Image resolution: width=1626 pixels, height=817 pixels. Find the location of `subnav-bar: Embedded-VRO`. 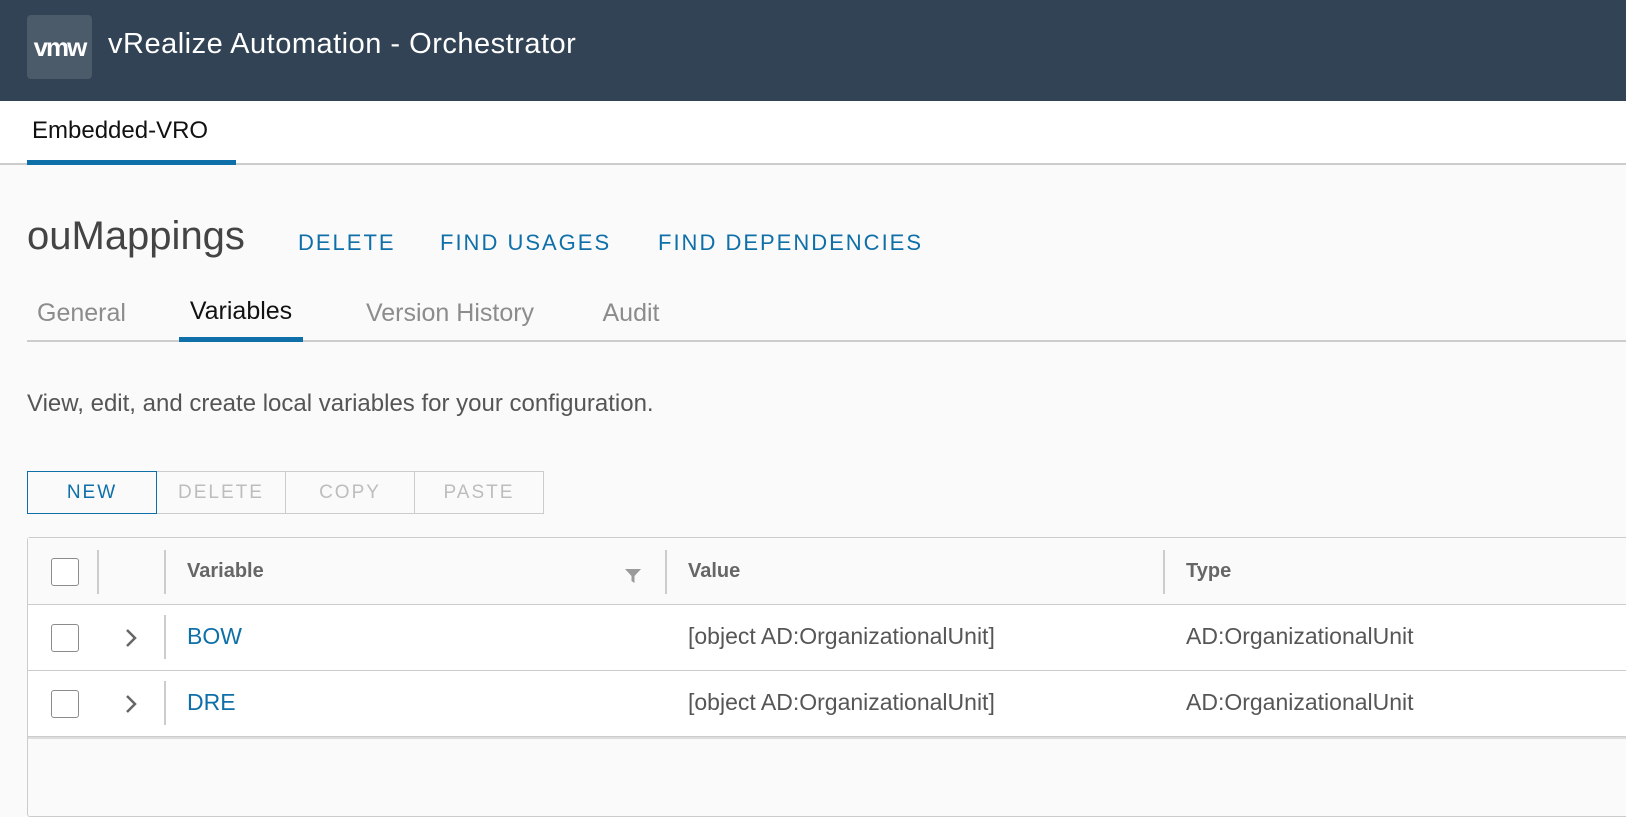

subnav-bar: Embedded-VRO is located at coordinates (813, 133).